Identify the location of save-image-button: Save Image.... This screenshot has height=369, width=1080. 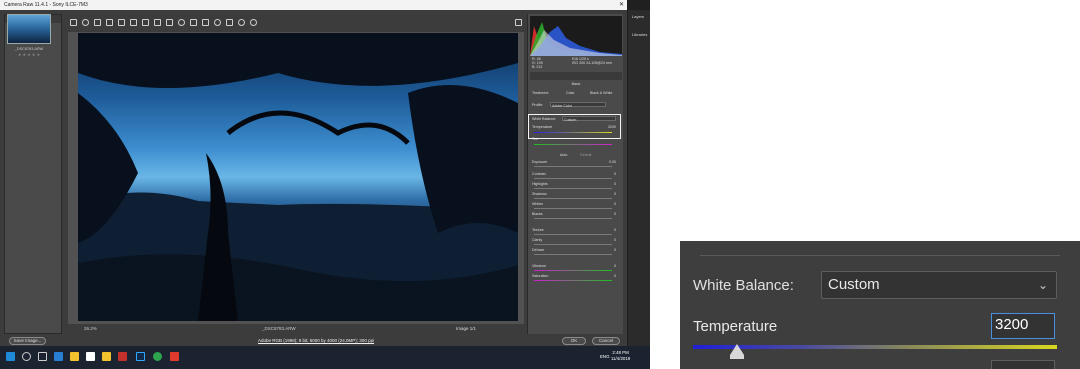
(27, 341).